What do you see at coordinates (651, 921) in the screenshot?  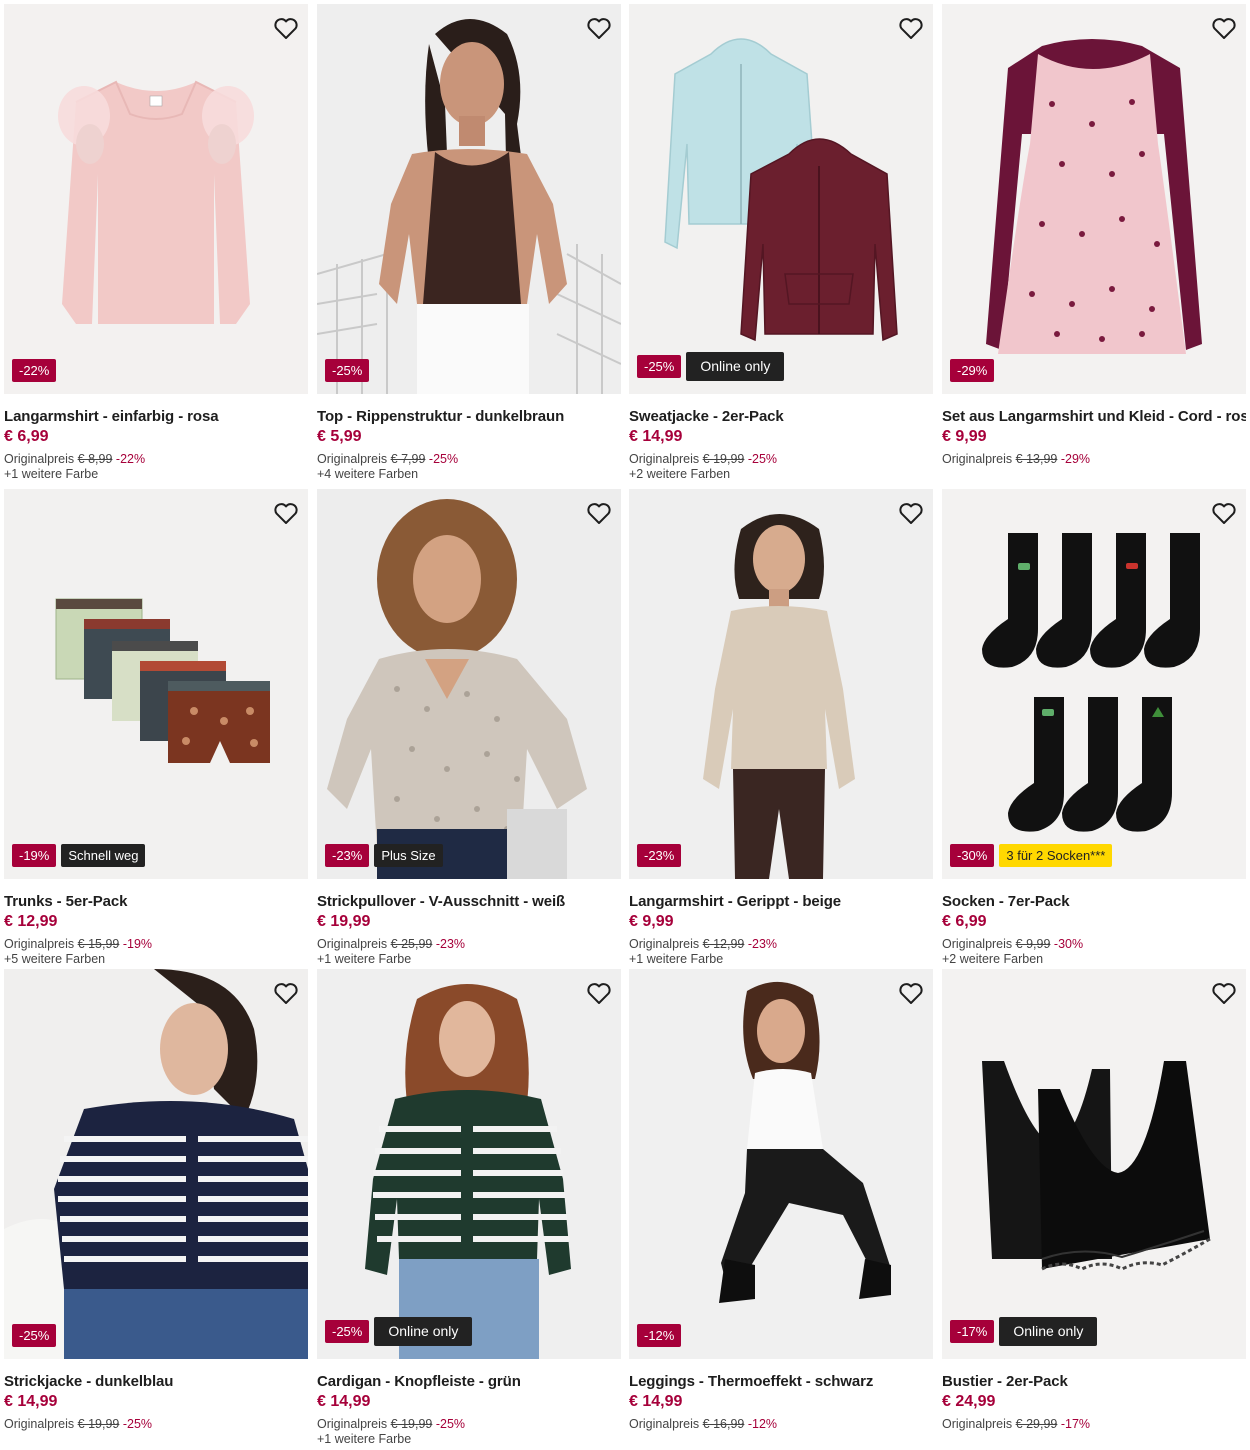 I see `product-price: € 9,99` at bounding box center [651, 921].